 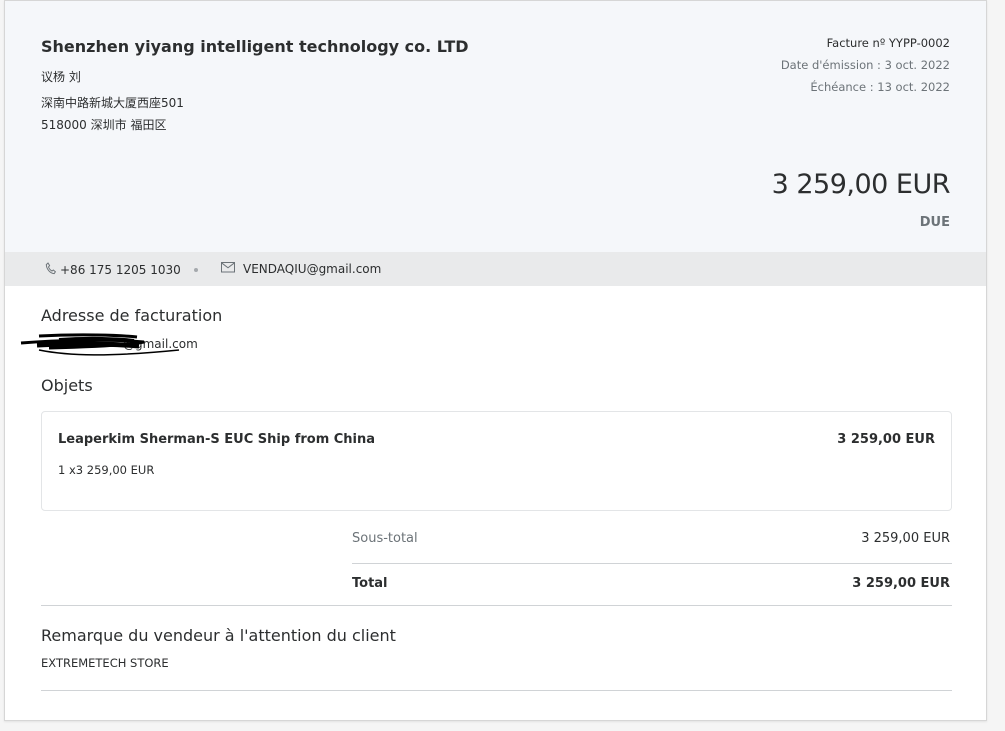 What do you see at coordinates (861, 184) in the screenshot?
I see `amount-due: 3 259,00 EUR` at bounding box center [861, 184].